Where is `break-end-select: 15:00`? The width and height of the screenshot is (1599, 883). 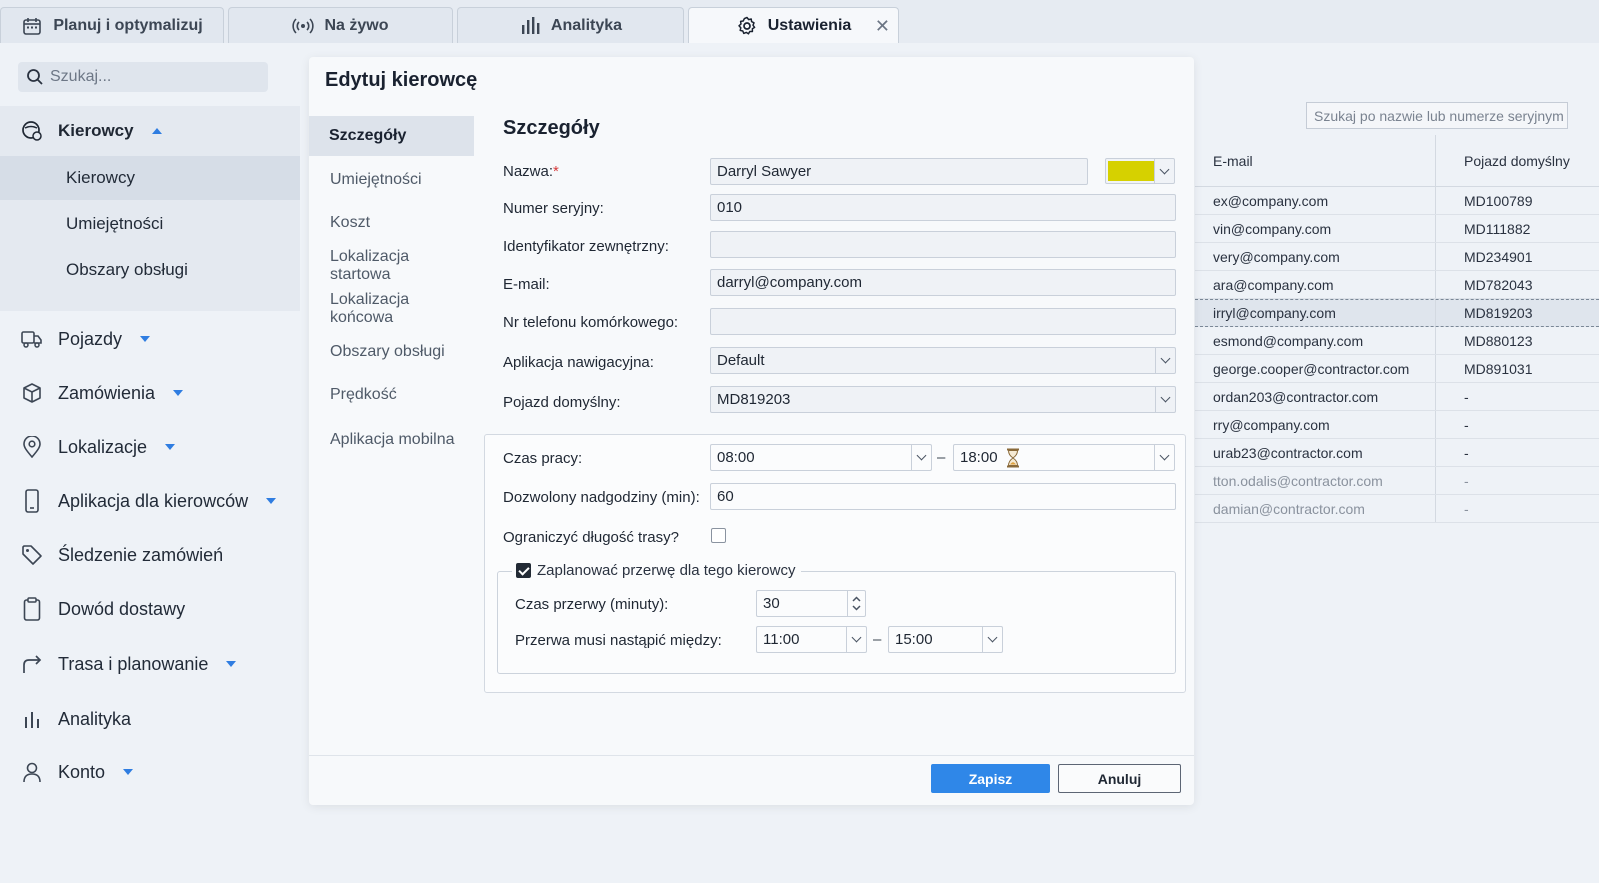 break-end-select: 15:00 is located at coordinates (945, 639).